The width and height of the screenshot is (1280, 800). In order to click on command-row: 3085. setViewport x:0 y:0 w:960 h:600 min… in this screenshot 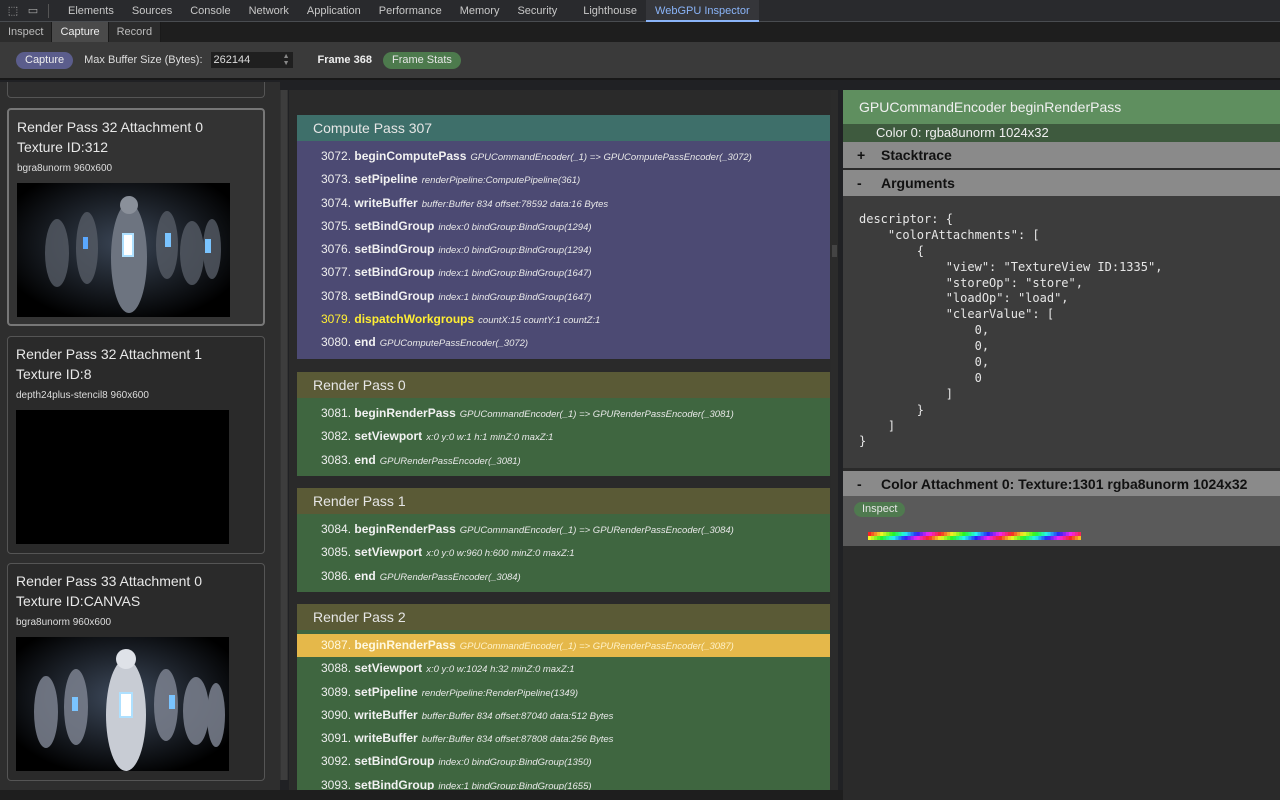, I will do `click(563, 552)`.